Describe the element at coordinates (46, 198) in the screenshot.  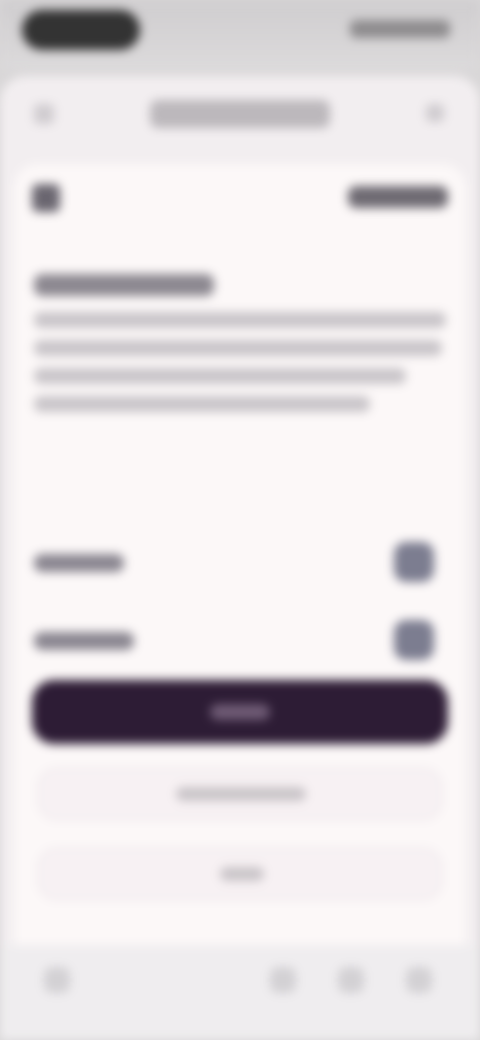
I see `back-icon` at that location.